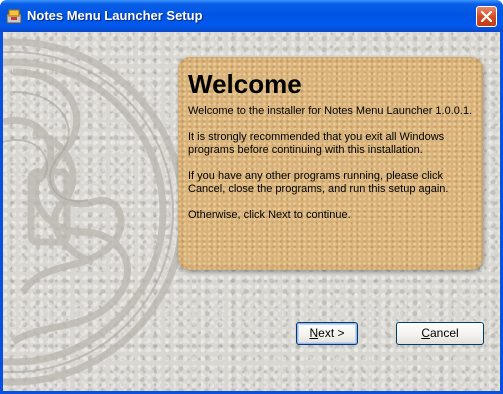 Image resolution: width=503 pixels, height=394 pixels. Describe the element at coordinates (444, 333) in the screenshot. I see `cancel-label: ancel` at that location.